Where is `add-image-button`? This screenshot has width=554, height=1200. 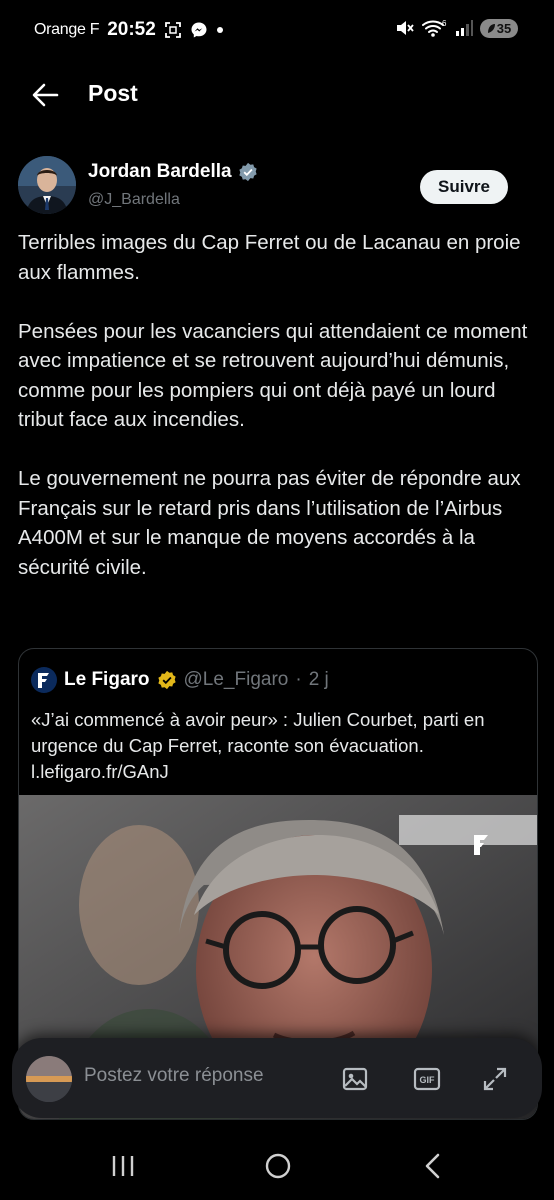
add-image-button is located at coordinates (355, 1079).